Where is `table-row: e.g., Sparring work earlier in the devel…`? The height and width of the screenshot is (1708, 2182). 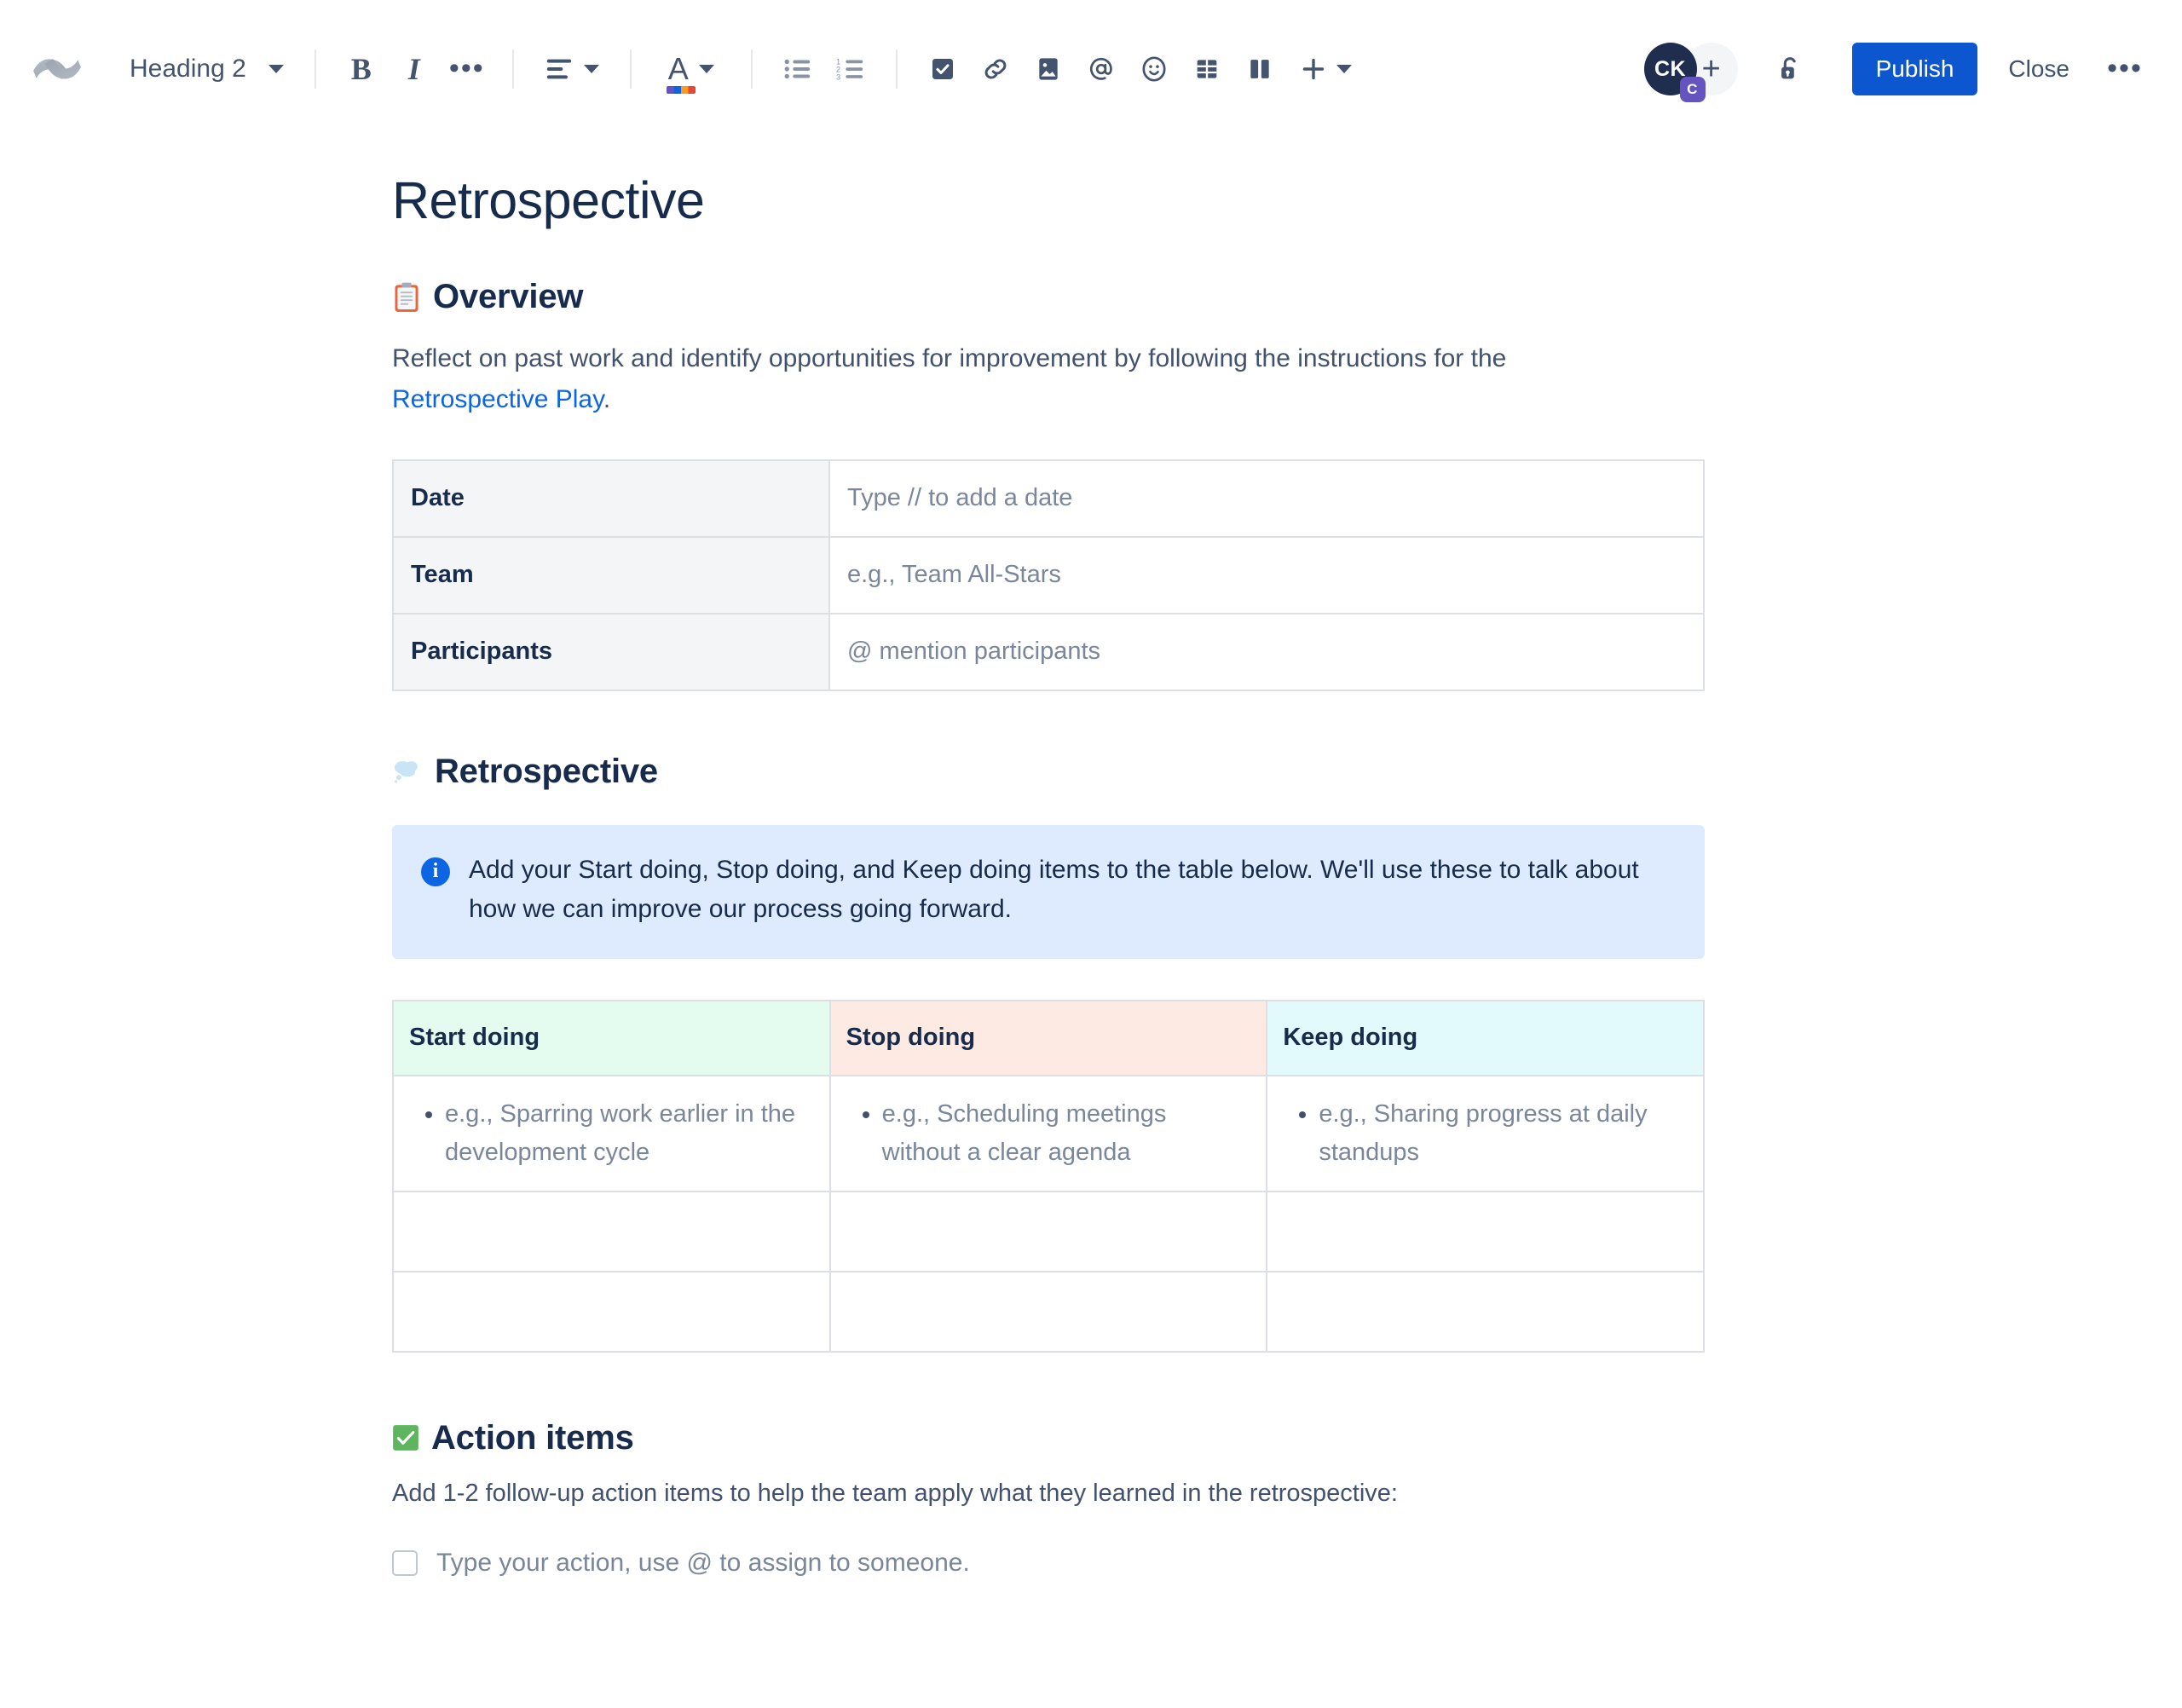 table-row: e.g., Sparring work earlier in the devel… is located at coordinates (1048, 1133).